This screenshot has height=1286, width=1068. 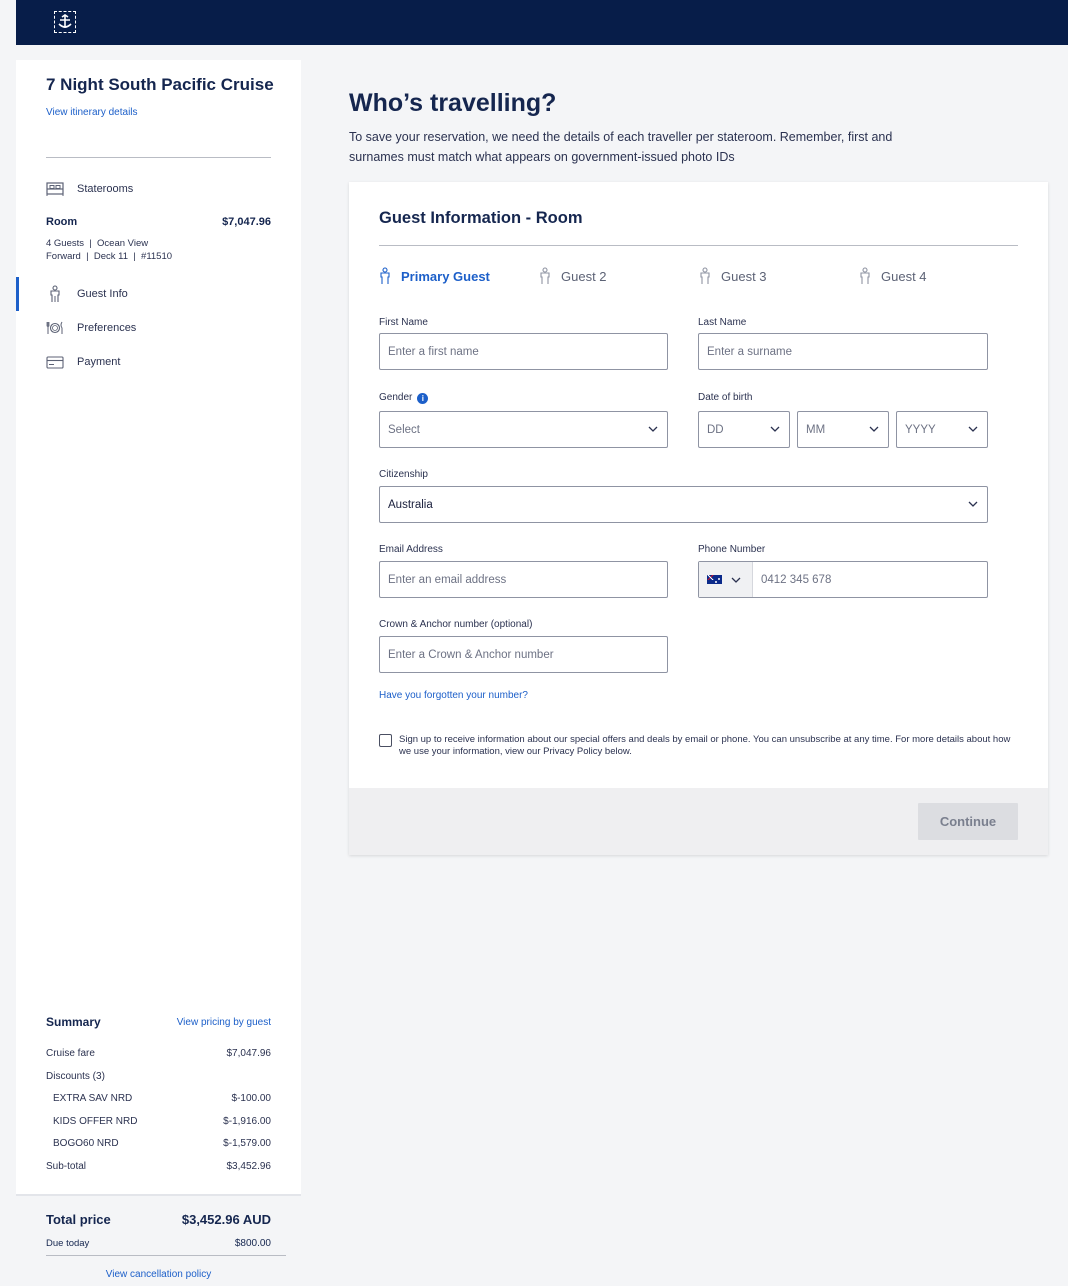 What do you see at coordinates (92, 112) in the screenshot?
I see `itinerary-details-link: View itinerary details` at bounding box center [92, 112].